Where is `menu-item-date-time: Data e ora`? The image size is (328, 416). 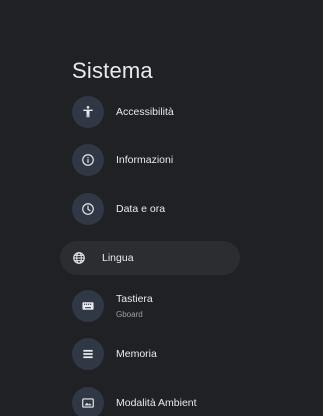
menu-item-date-time: Data e ora is located at coordinates (118, 209).